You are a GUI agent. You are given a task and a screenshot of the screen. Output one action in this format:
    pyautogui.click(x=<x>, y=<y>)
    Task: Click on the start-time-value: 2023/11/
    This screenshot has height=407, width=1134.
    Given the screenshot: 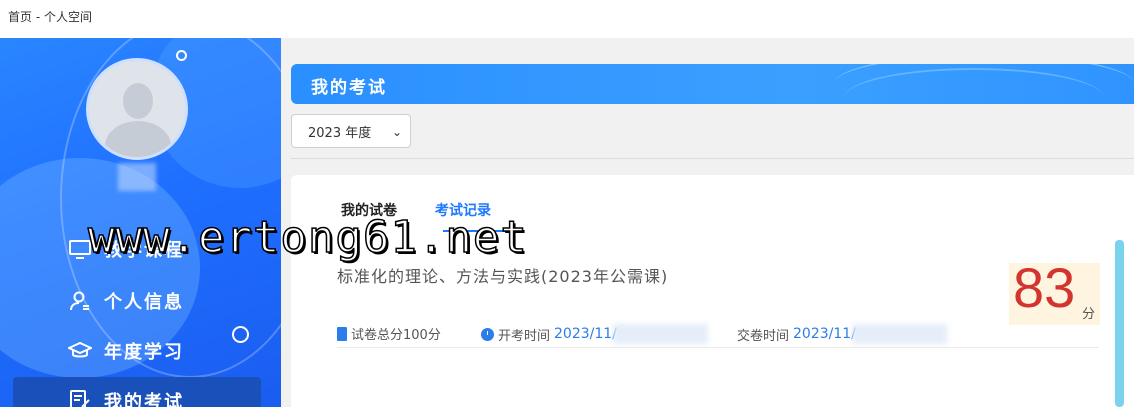 What is the action you would take?
    pyautogui.click(x=585, y=334)
    